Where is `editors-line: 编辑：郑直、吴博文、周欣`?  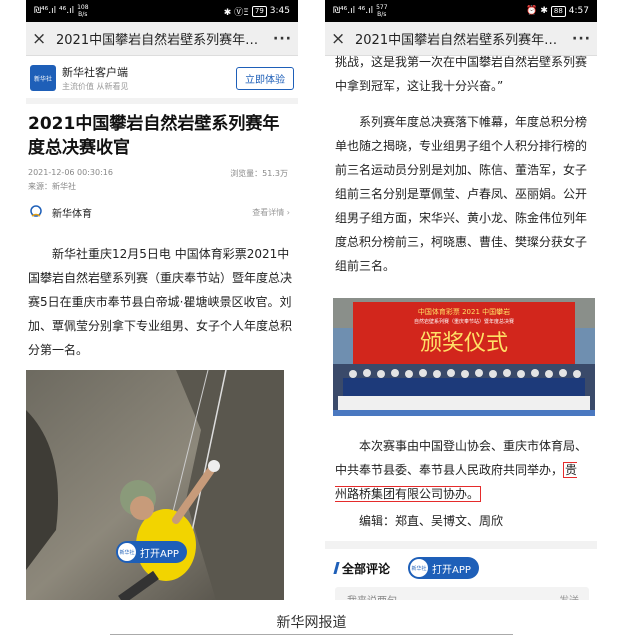
editors-line: 编辑：郑直、吴博文、周欣 is located at coordinates (431, 521).